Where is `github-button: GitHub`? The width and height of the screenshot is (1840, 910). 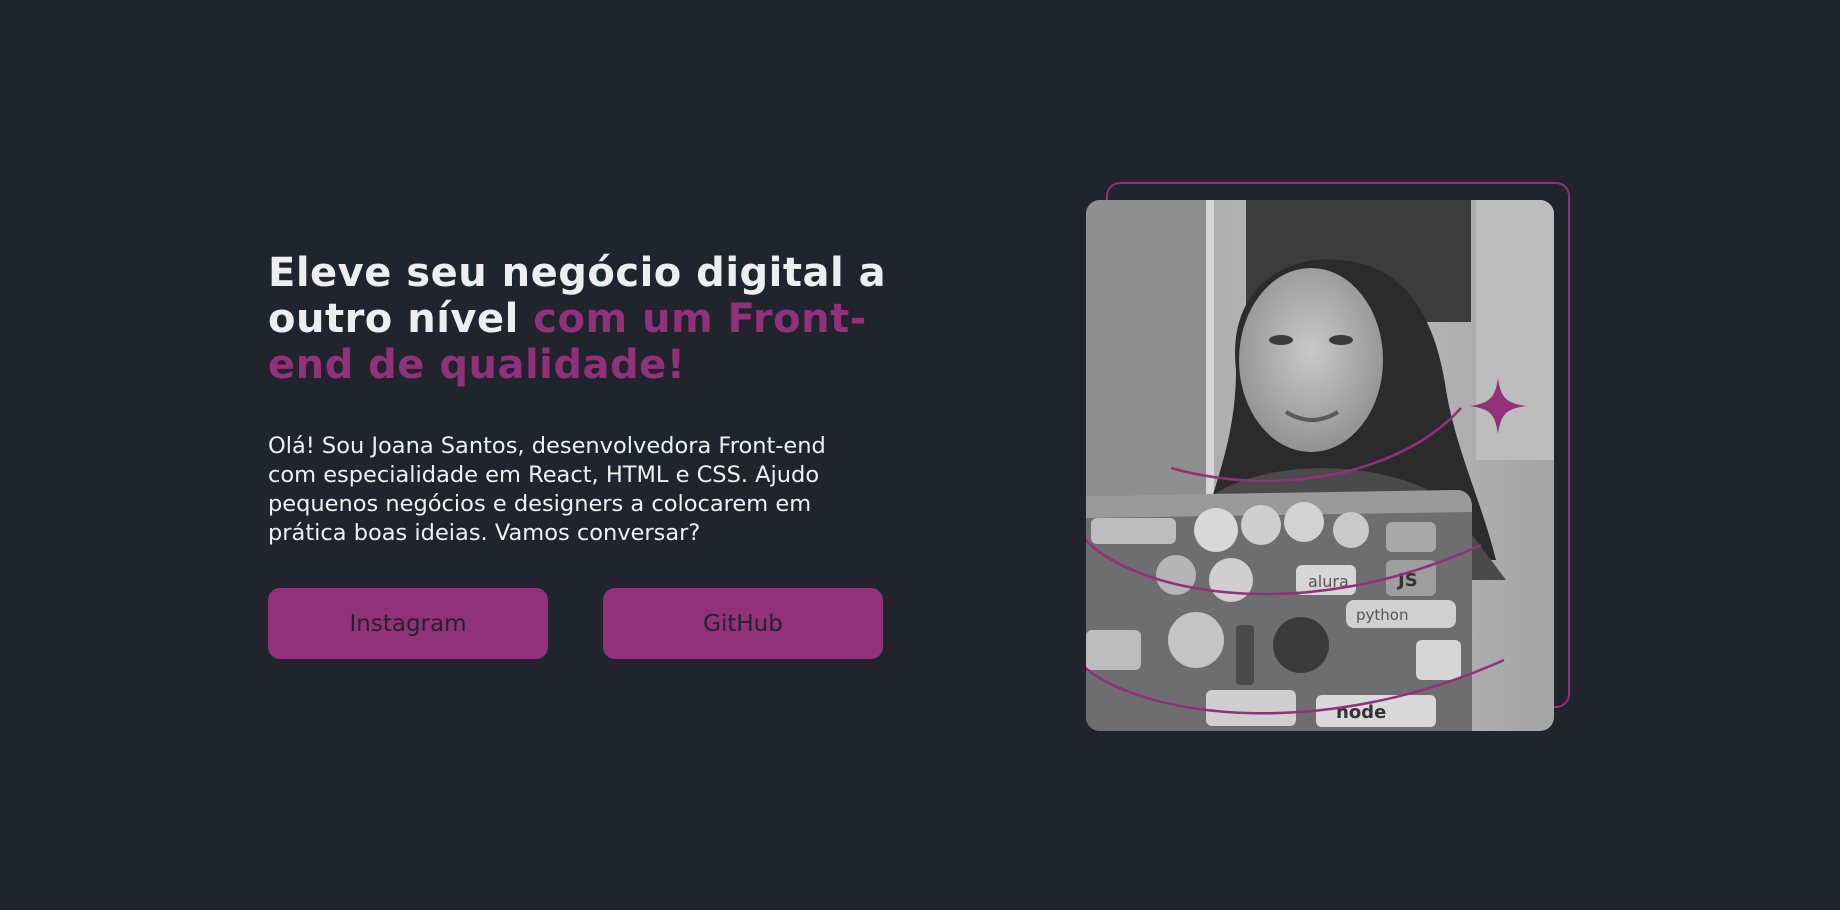
github-button: GitHub is located at coordinates (743, 623).